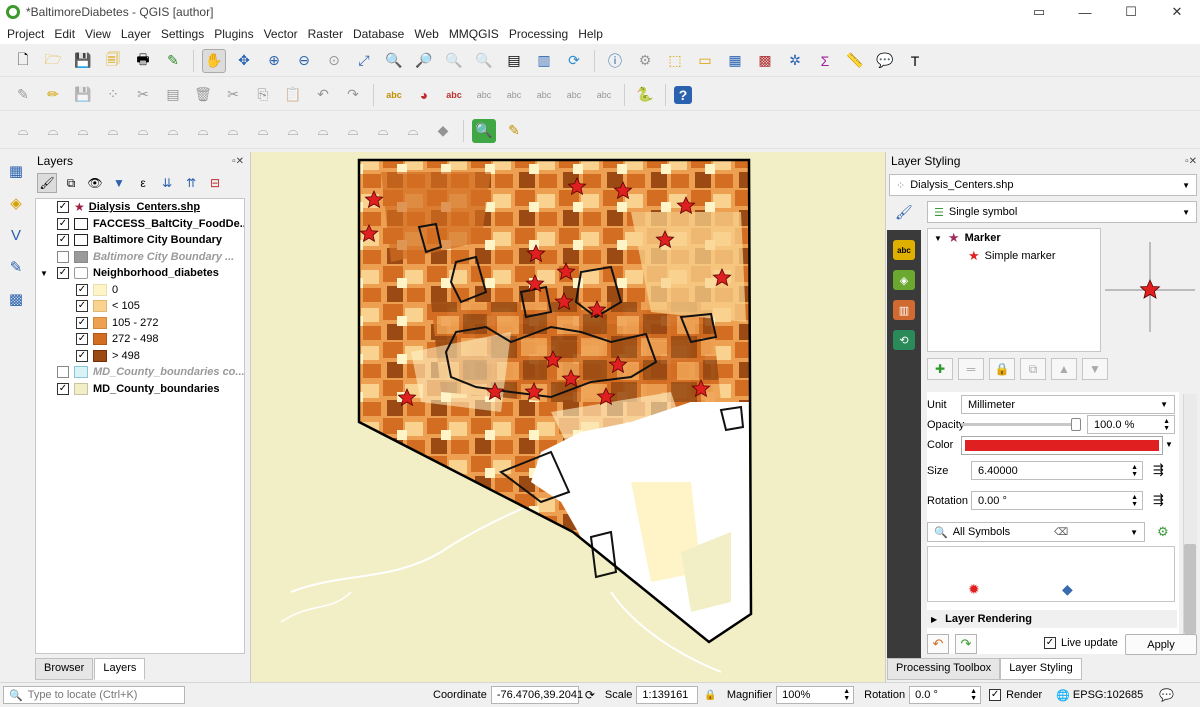  I want to click on expression-filter-icon: ε, so click(143, 183).